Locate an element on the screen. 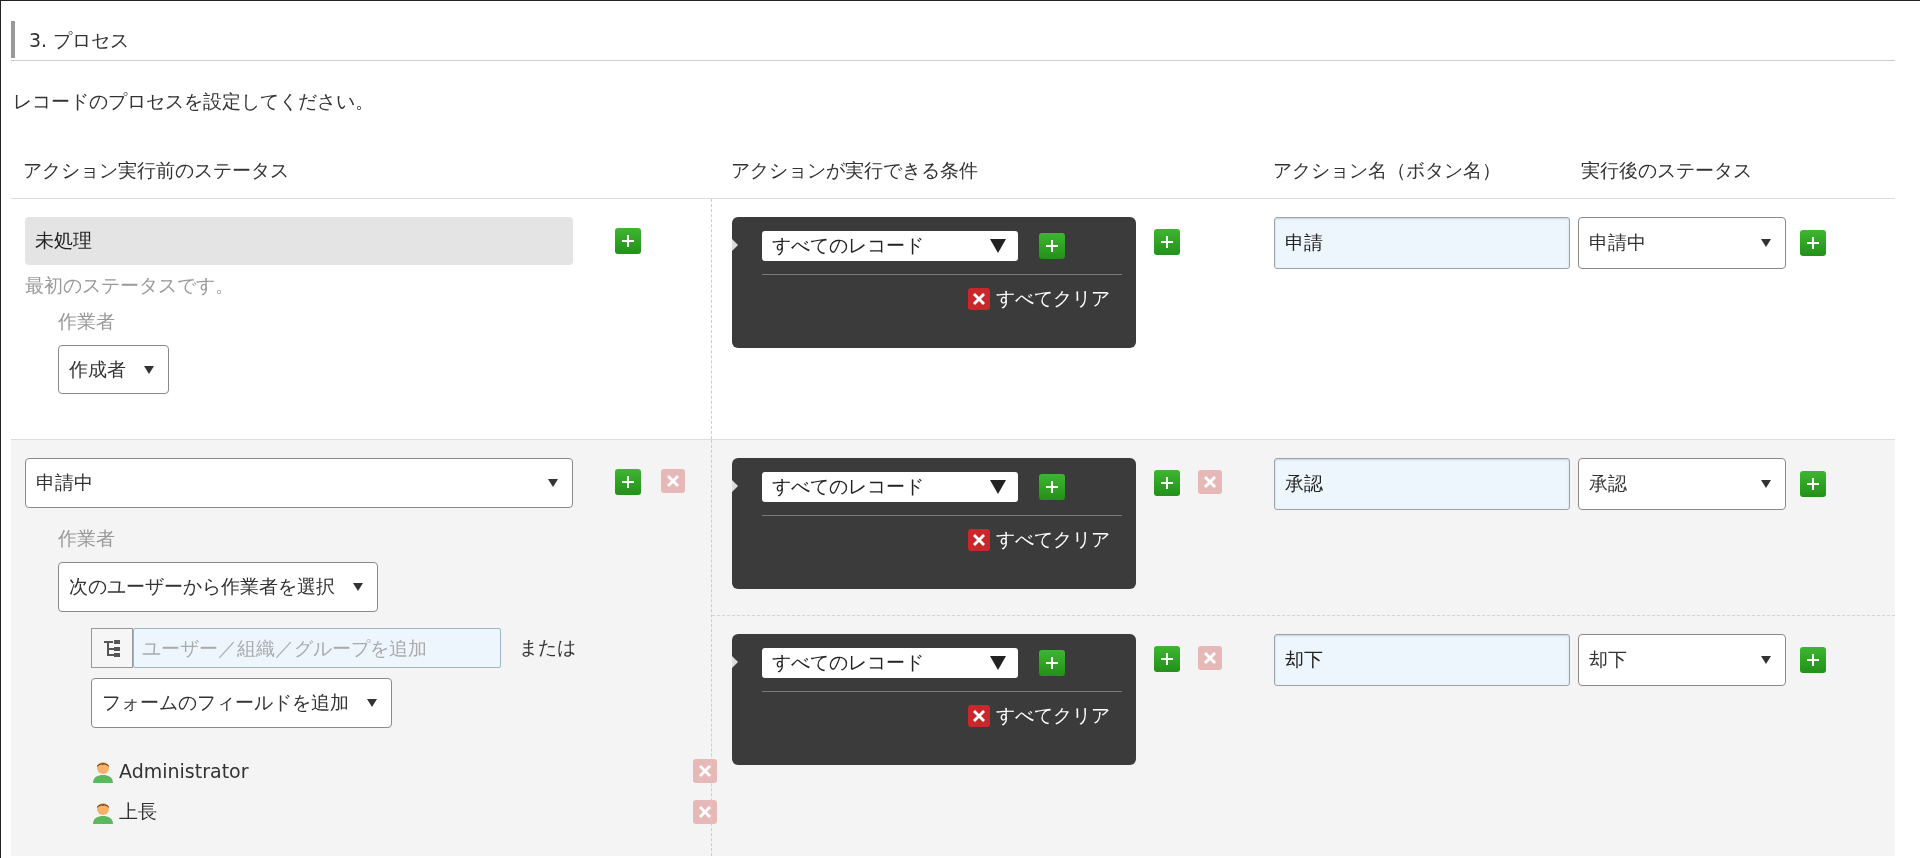  column-header: アクションが実行できる条件 is located at coordinates (854, 170).